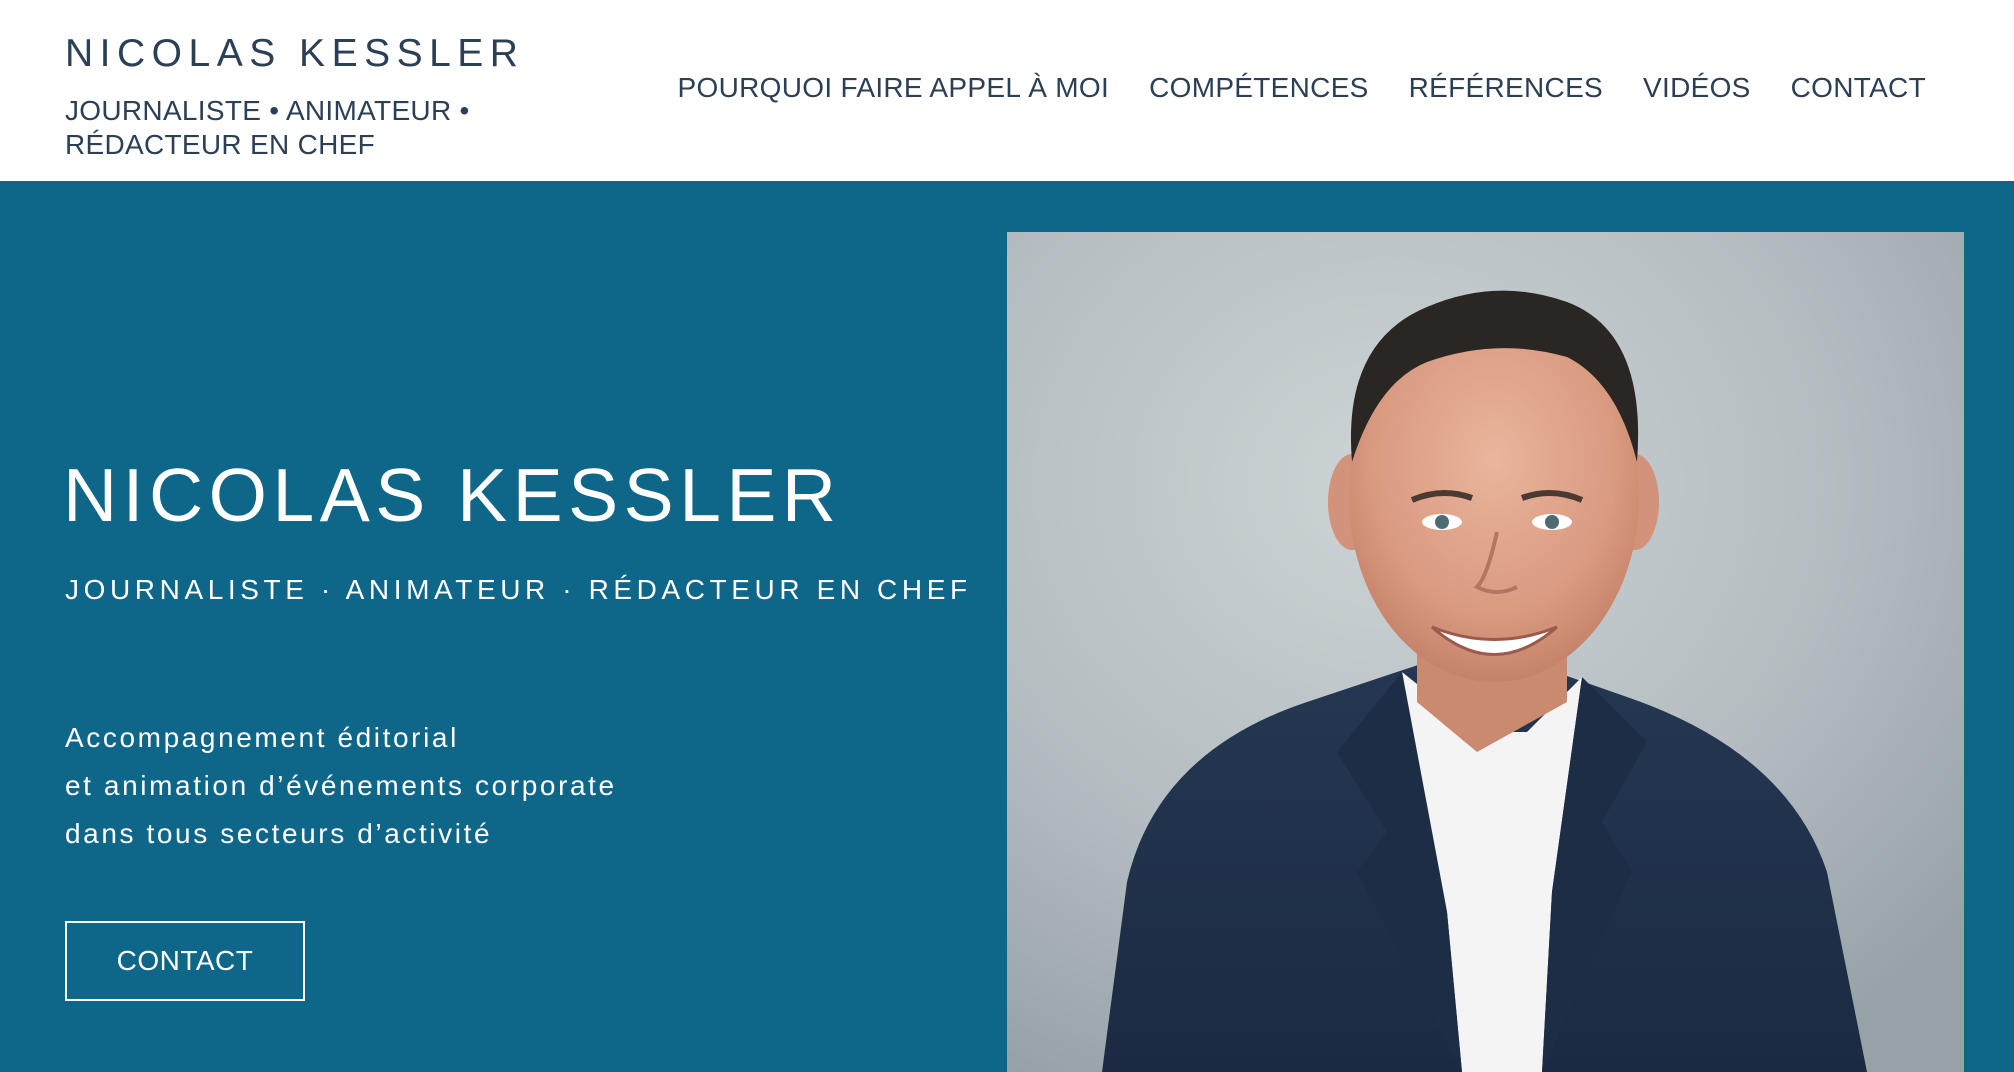 The width and height of the screenshot is (2014, 1072). Describe the element at coordinates (279, 833) in the screenshot. I see `hero-description-line: dans tous secteurs d’activité` at that location.